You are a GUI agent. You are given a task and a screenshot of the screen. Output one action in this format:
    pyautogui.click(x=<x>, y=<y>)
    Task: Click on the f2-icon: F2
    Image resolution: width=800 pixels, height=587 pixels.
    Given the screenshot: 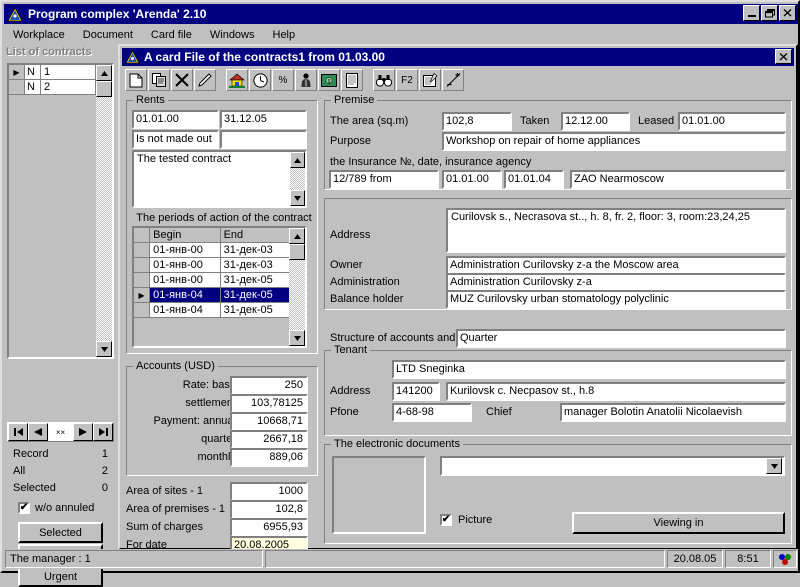 What is the action you would take?
    pyautogui.click(x=407, y=80)
    